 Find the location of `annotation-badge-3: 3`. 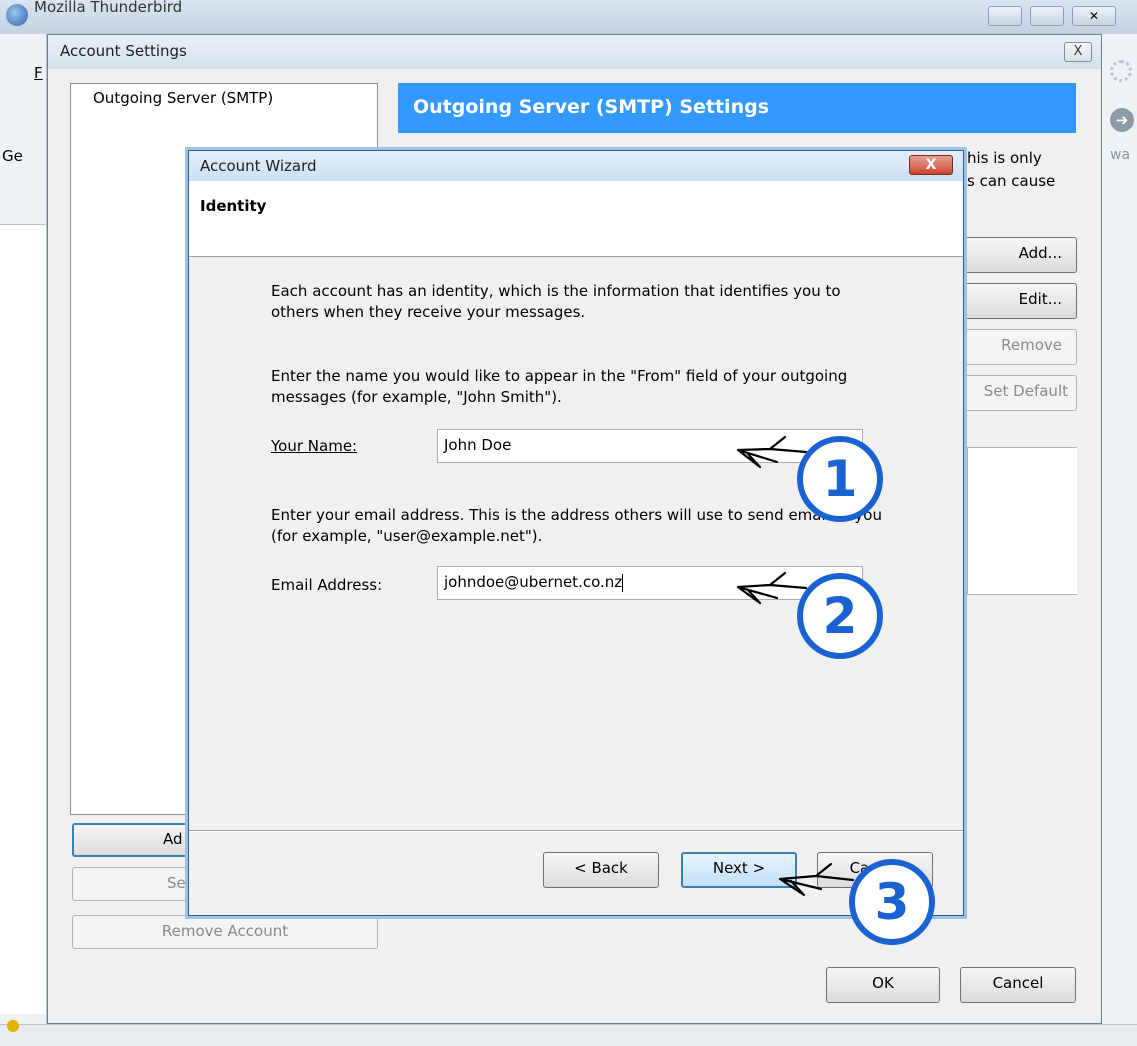

annotation-badge-3: 3 is located at coordinates (892, 902).